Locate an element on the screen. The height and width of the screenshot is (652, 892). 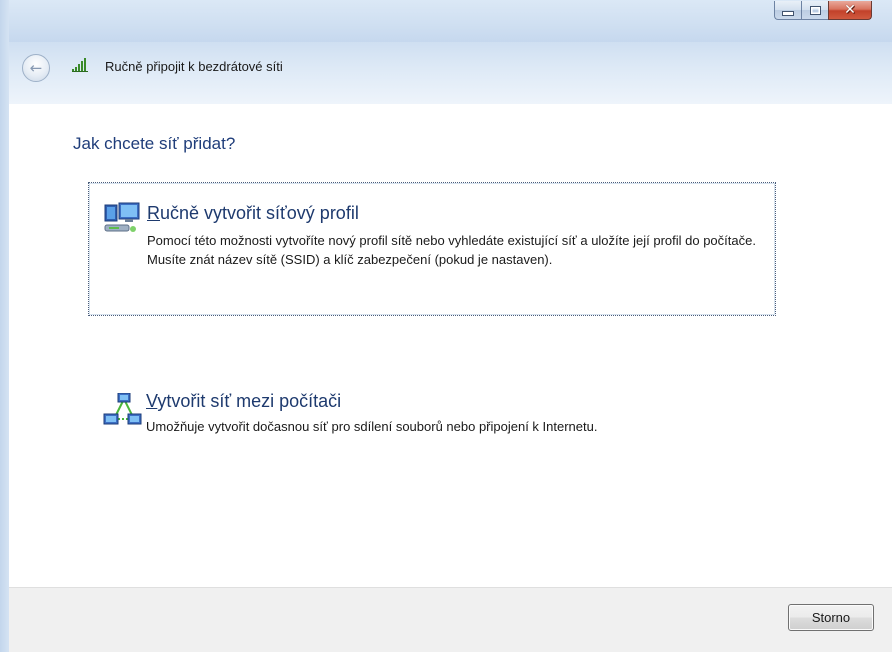
close-icon: ✕ is located at coordinates (850, 10).